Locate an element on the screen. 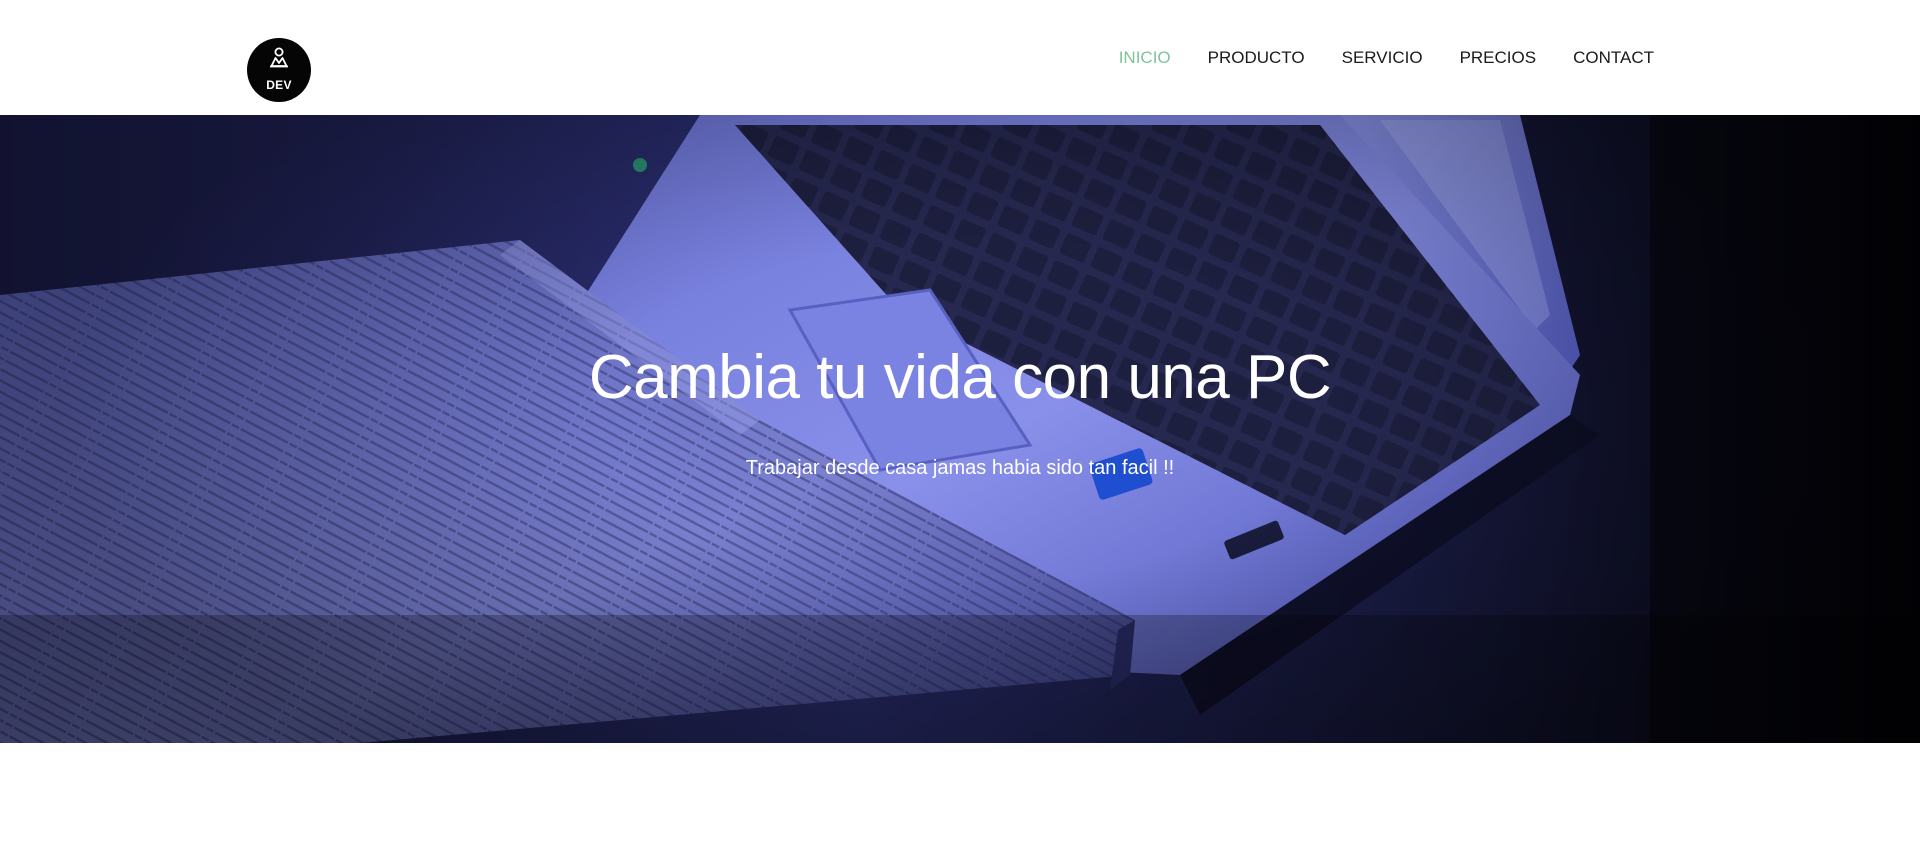 The width and height of the screenshot is (1920, 856). main-nav: INICIO PRODUCTO SERVICIO PRECIOS CONTACT is located at coordinates (1386, 58).